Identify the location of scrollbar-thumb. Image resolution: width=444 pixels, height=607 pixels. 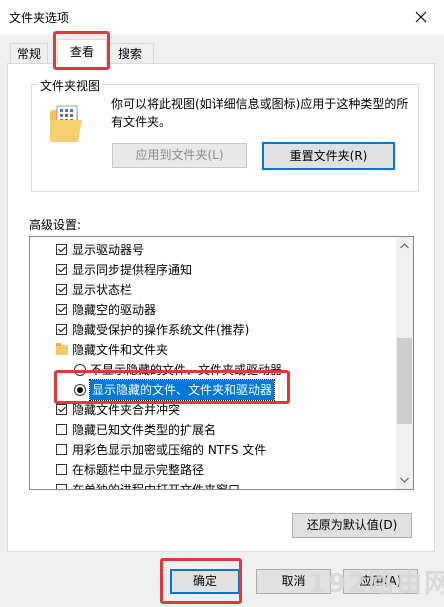
(404, 381).